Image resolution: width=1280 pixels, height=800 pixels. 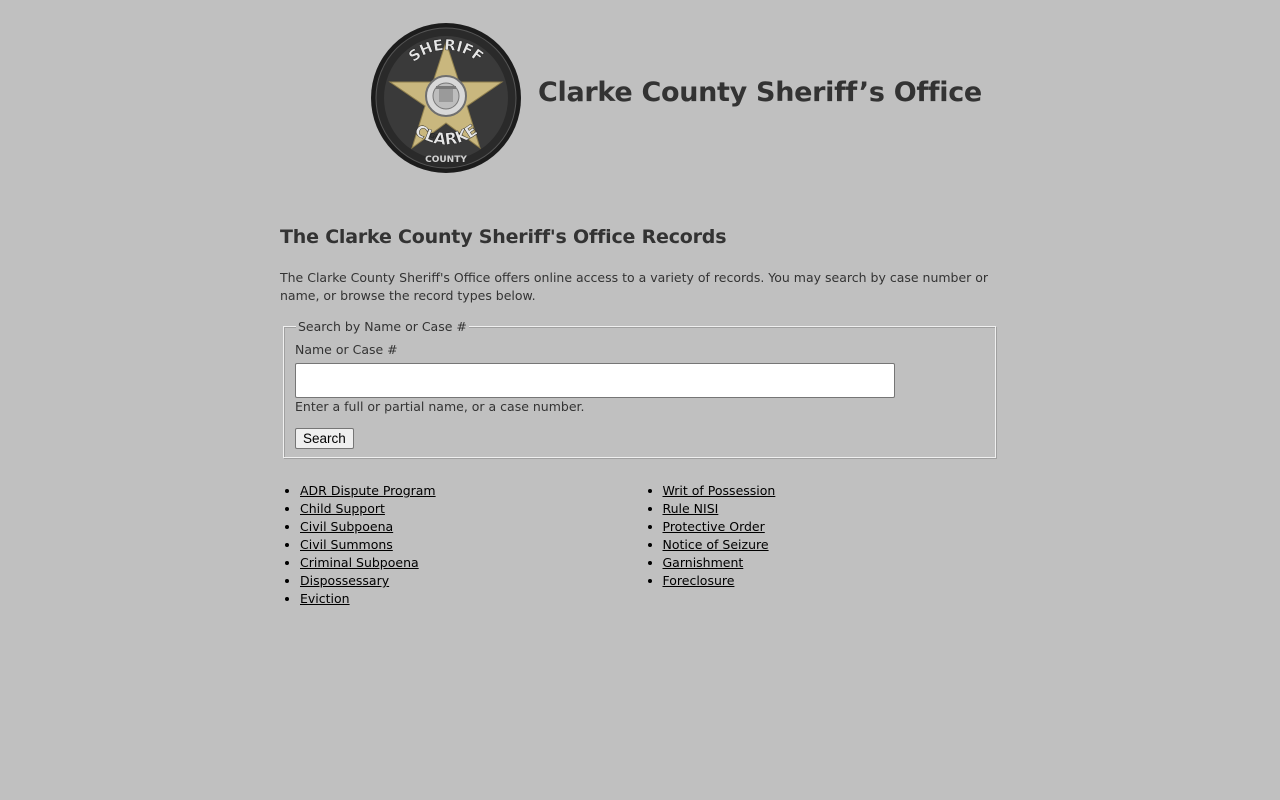 I want to click on search-input, so click(x=595, y=380).